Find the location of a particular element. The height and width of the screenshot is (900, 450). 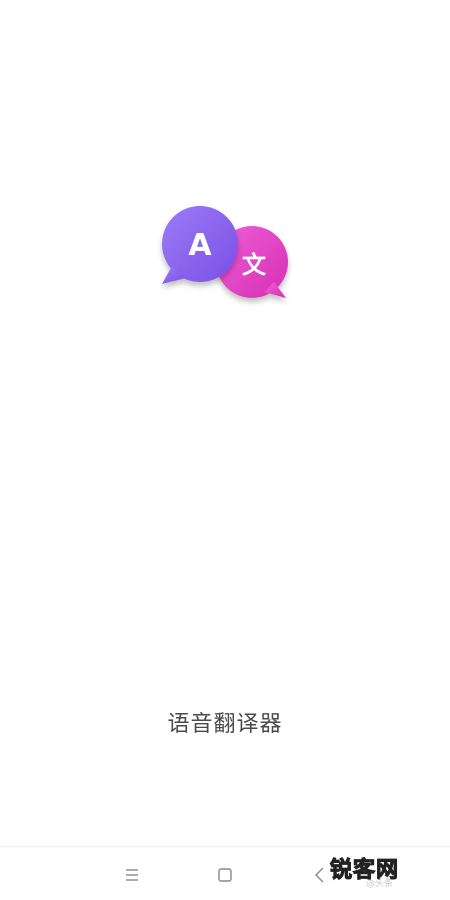

app-title: 语音翻译器 is located at coordinates (225, 724).